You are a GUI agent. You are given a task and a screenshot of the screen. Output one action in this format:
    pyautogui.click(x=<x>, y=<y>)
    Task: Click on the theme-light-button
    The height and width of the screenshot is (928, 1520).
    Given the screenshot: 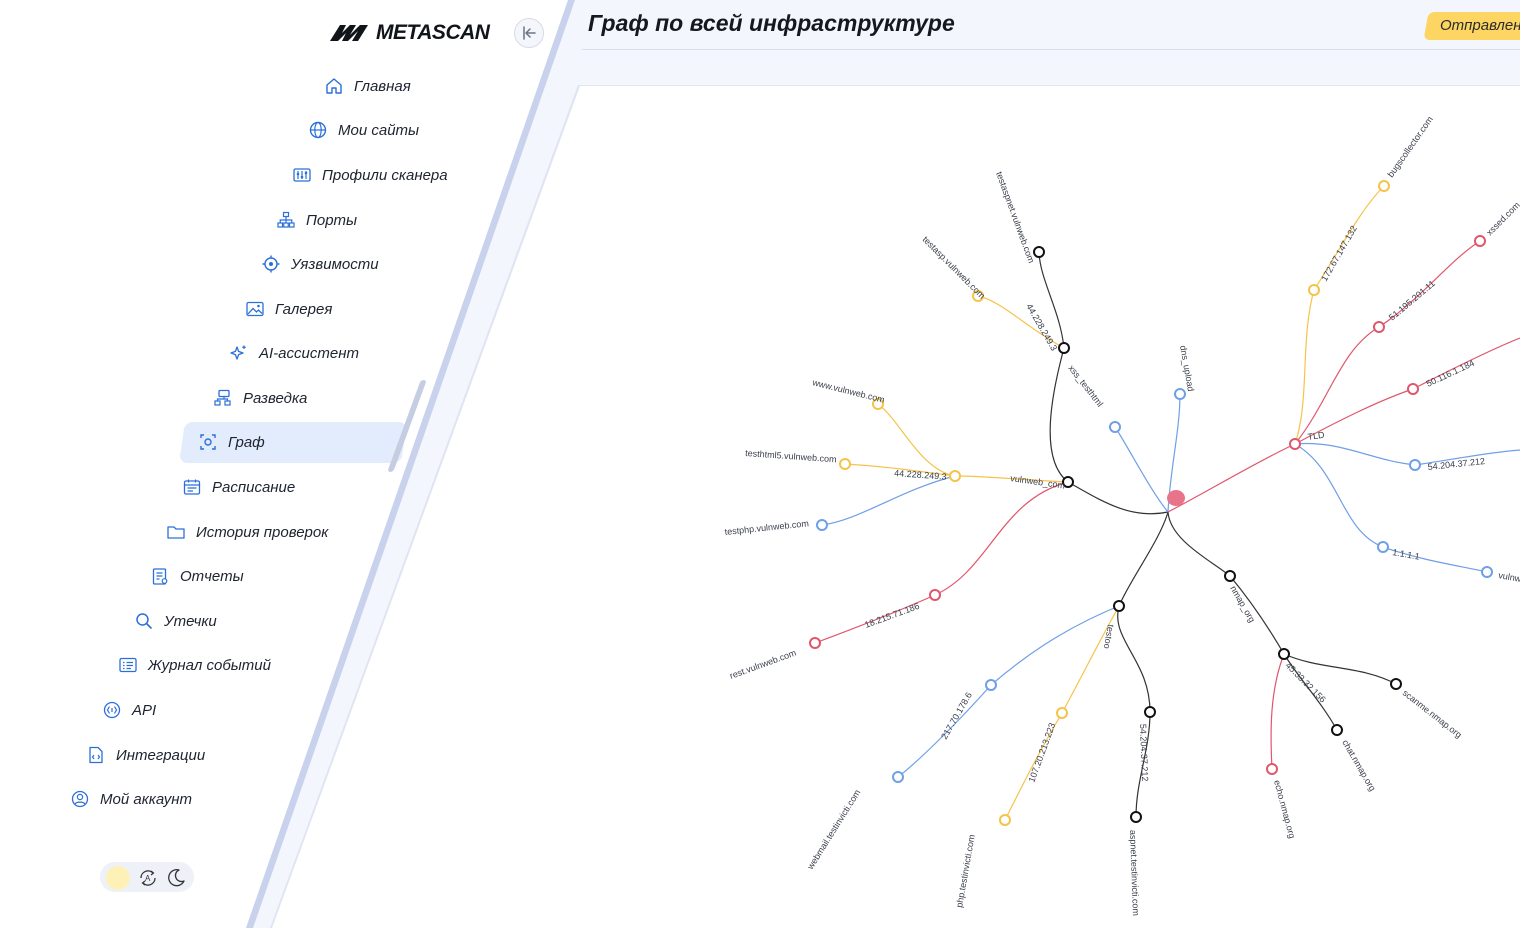 What is the action you would take?
    pyautogui.click(x=118, y=878)
    